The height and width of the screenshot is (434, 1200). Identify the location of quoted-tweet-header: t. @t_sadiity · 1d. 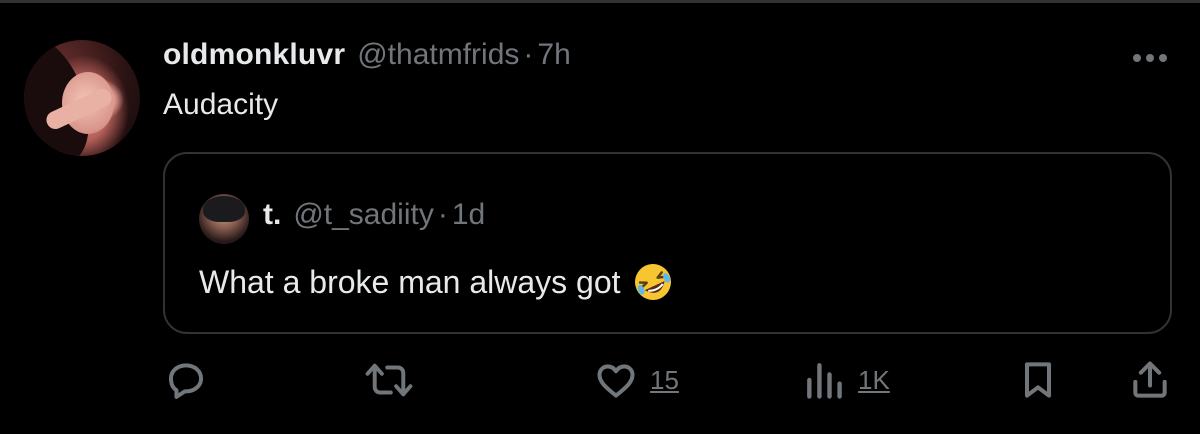
(374, 215).